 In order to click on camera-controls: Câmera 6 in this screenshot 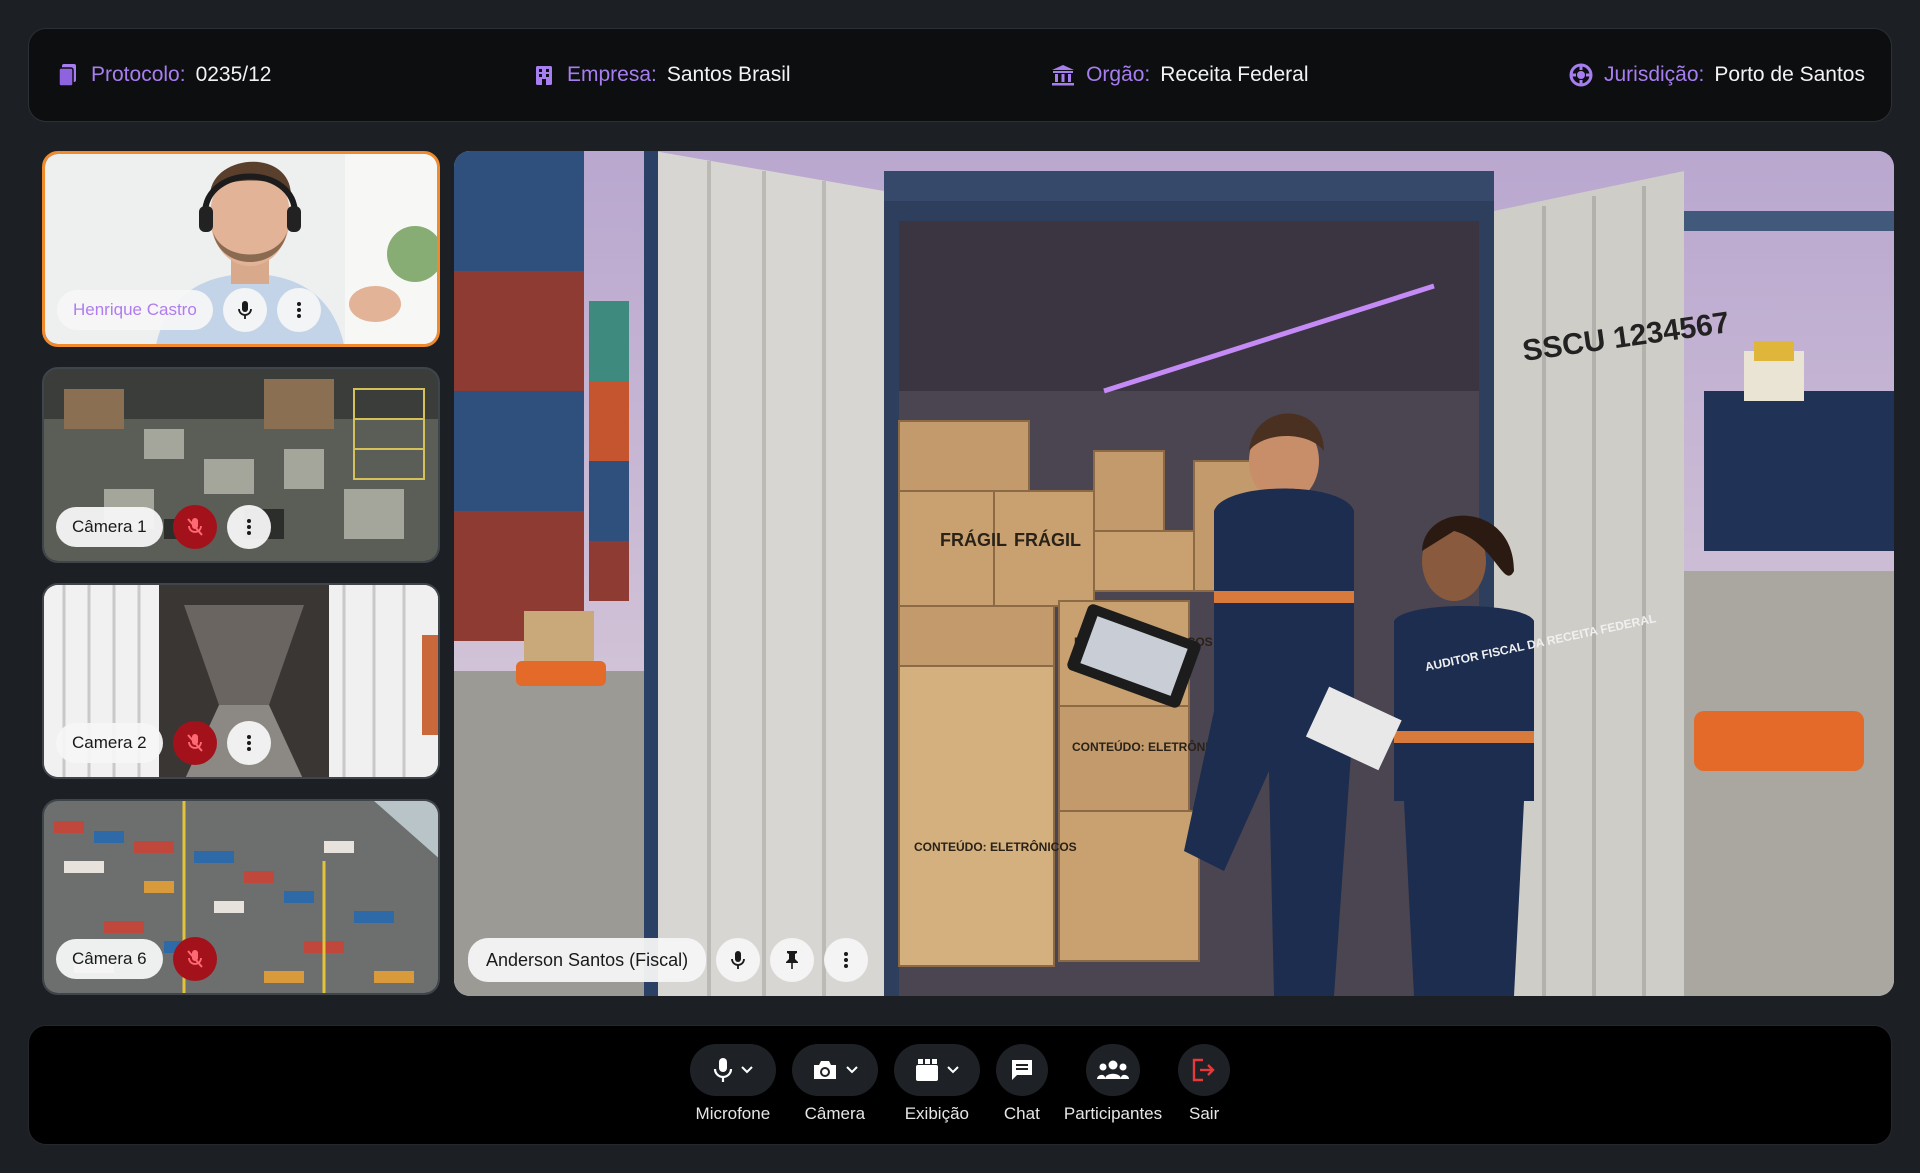, I will do `click(136, 959)`.